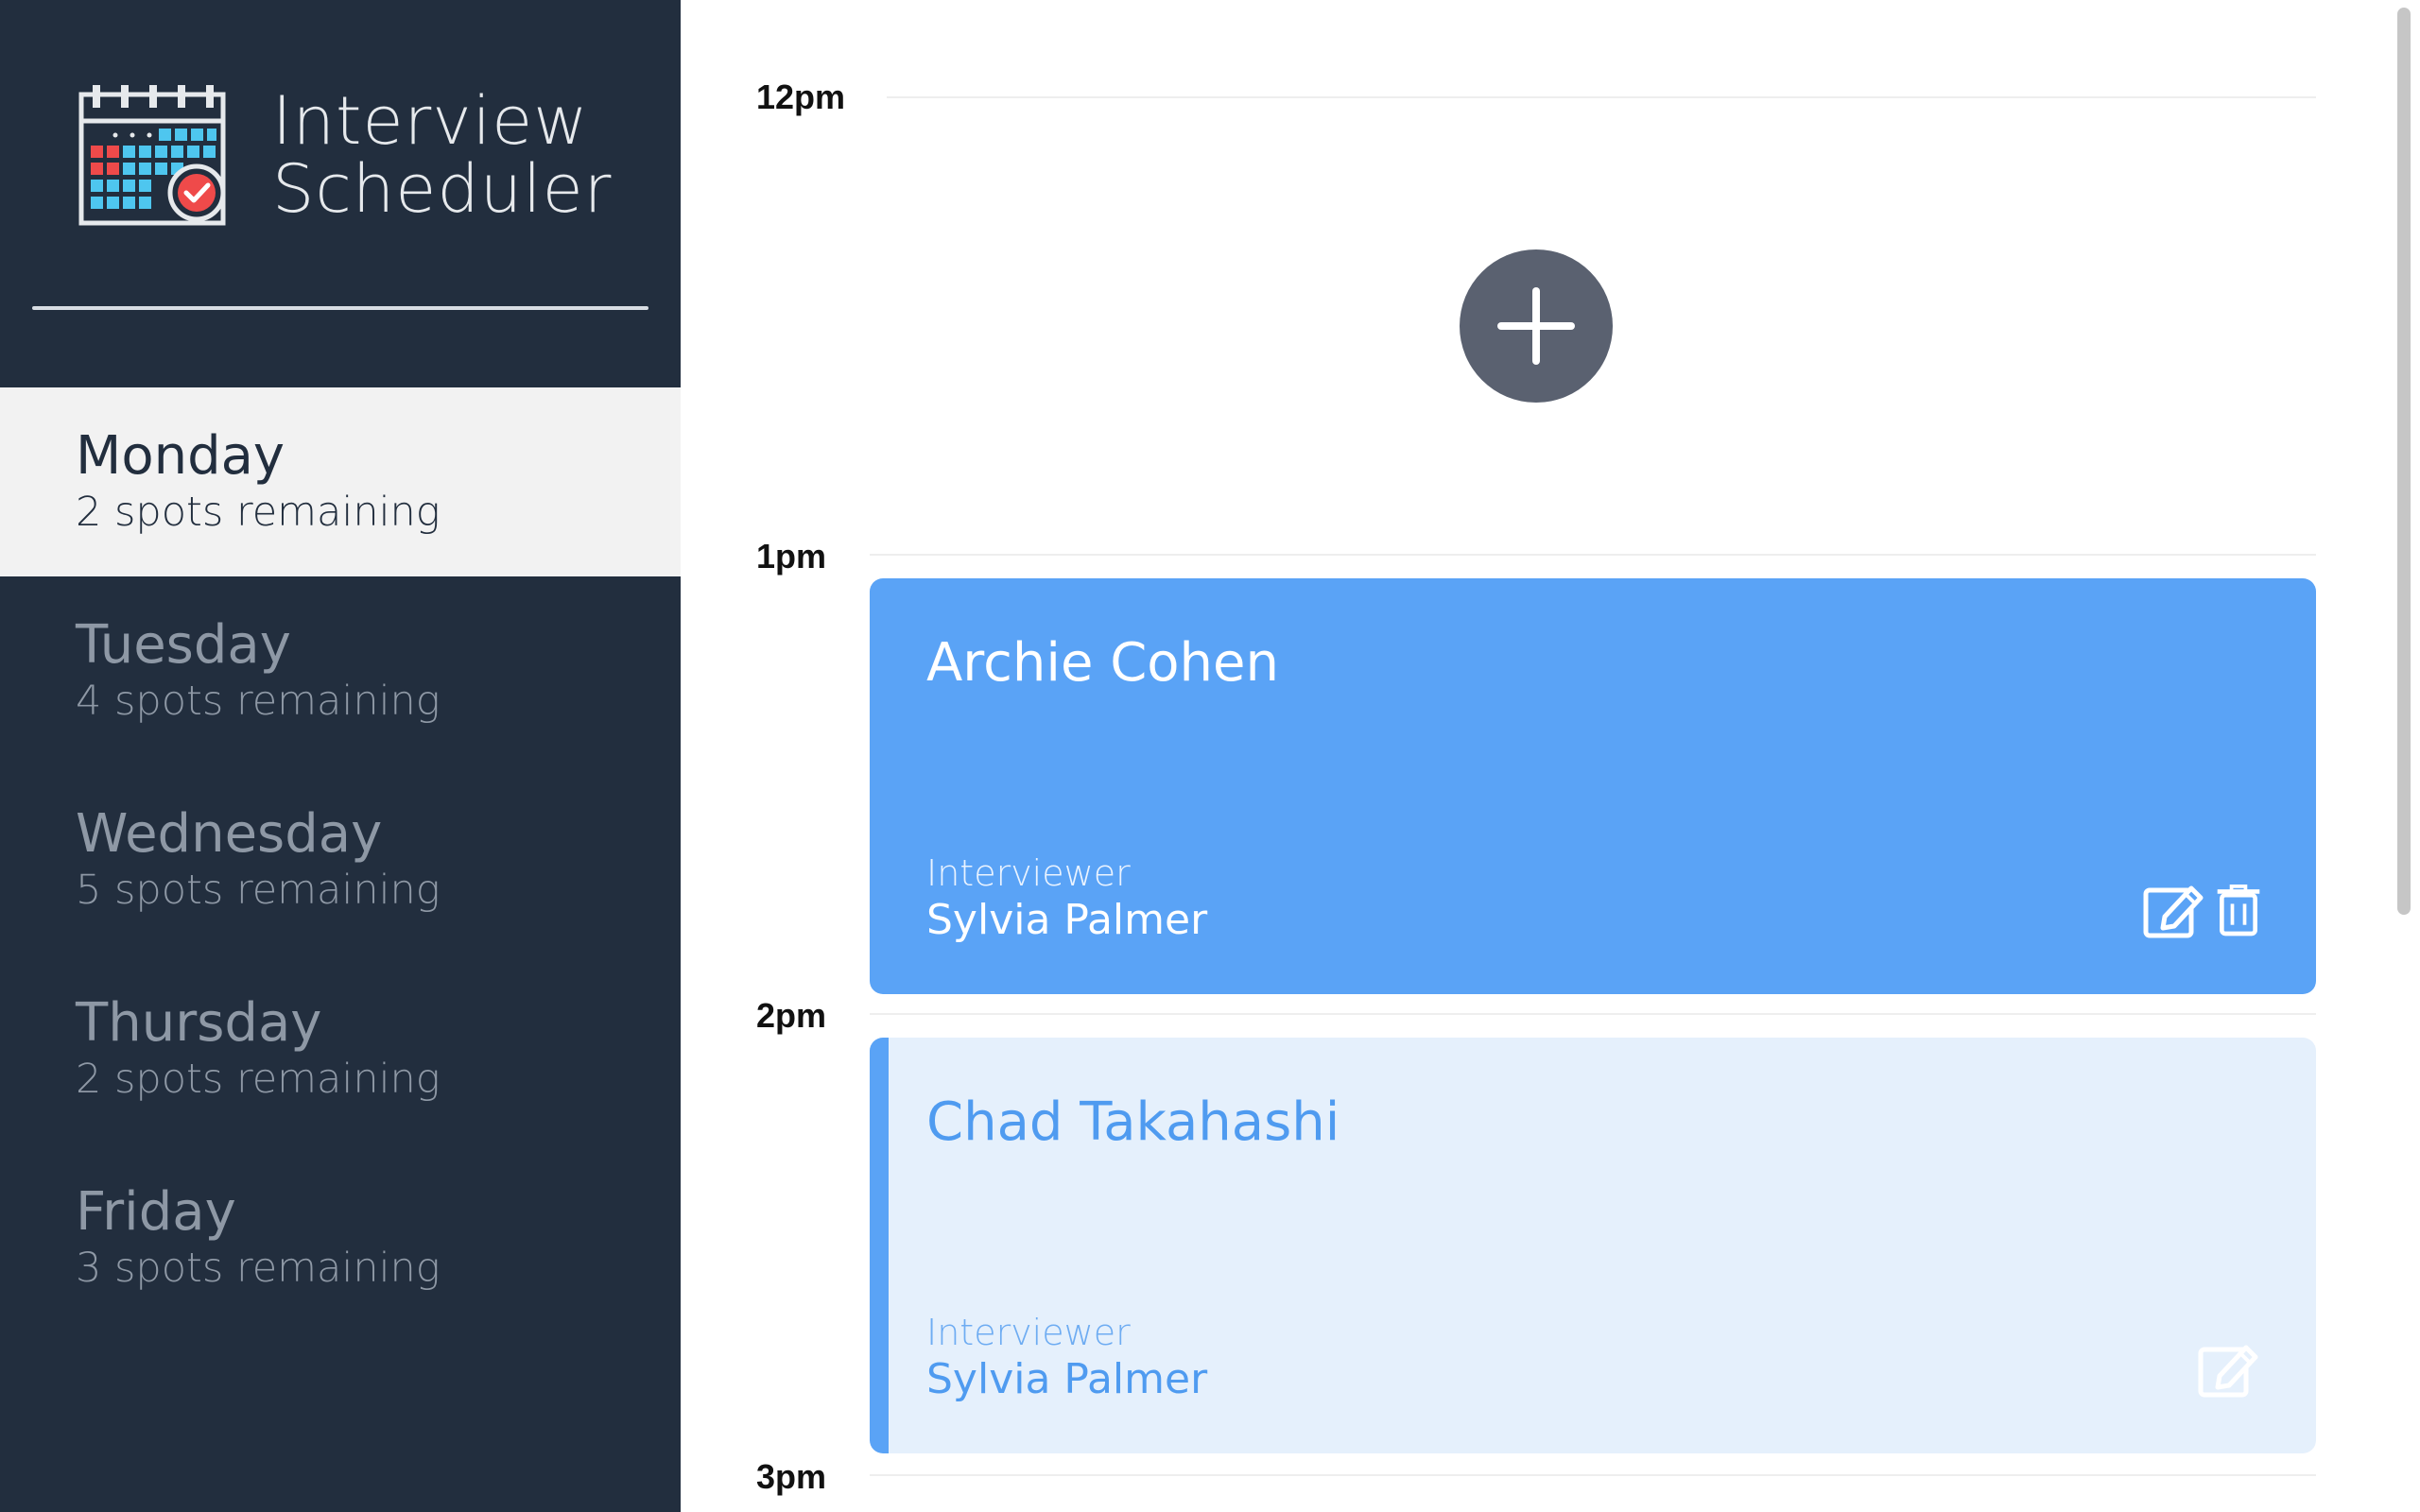 This screenshot has width=2420, height=1512. Describe the element at coordinates (156, 1212) in the screenshot. I see `day-name: Friday` at that location.